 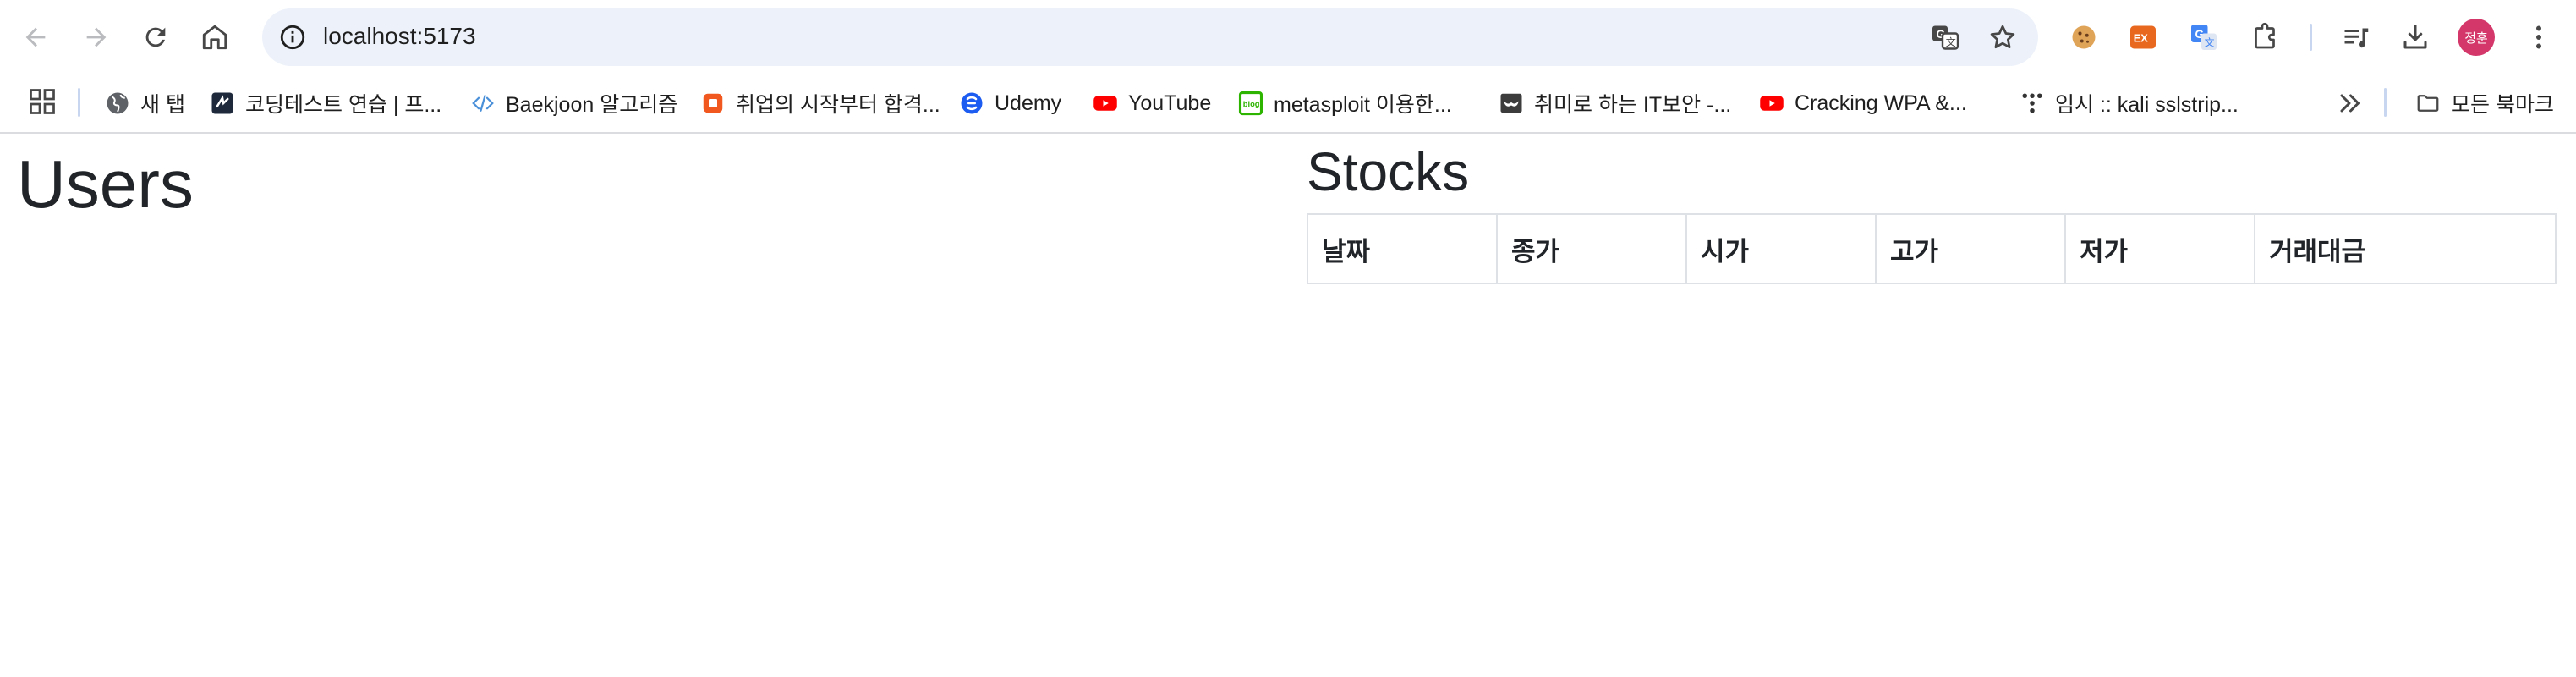 I want to click on star-icon, so click(x=2002, y=37).